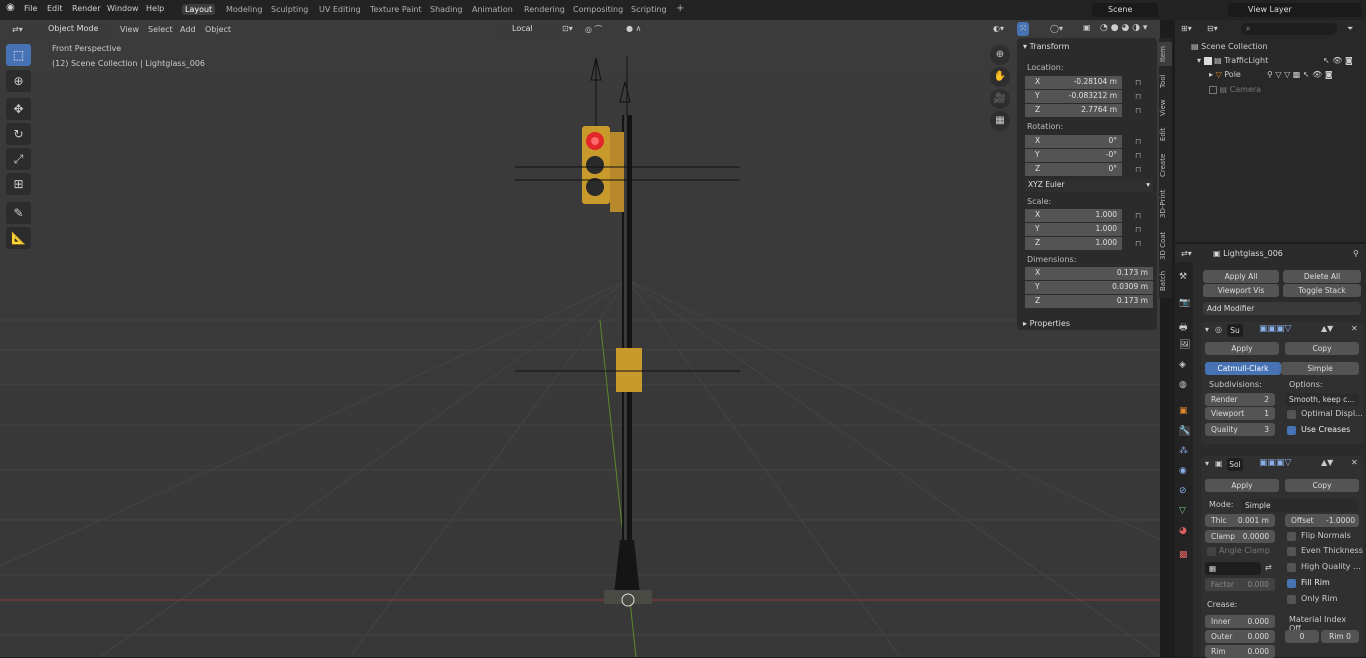  What do you see at coordinates (1165, 281) in the screenshot?
I see `tab-batch: Batch` at bounding box center [1165, 281].